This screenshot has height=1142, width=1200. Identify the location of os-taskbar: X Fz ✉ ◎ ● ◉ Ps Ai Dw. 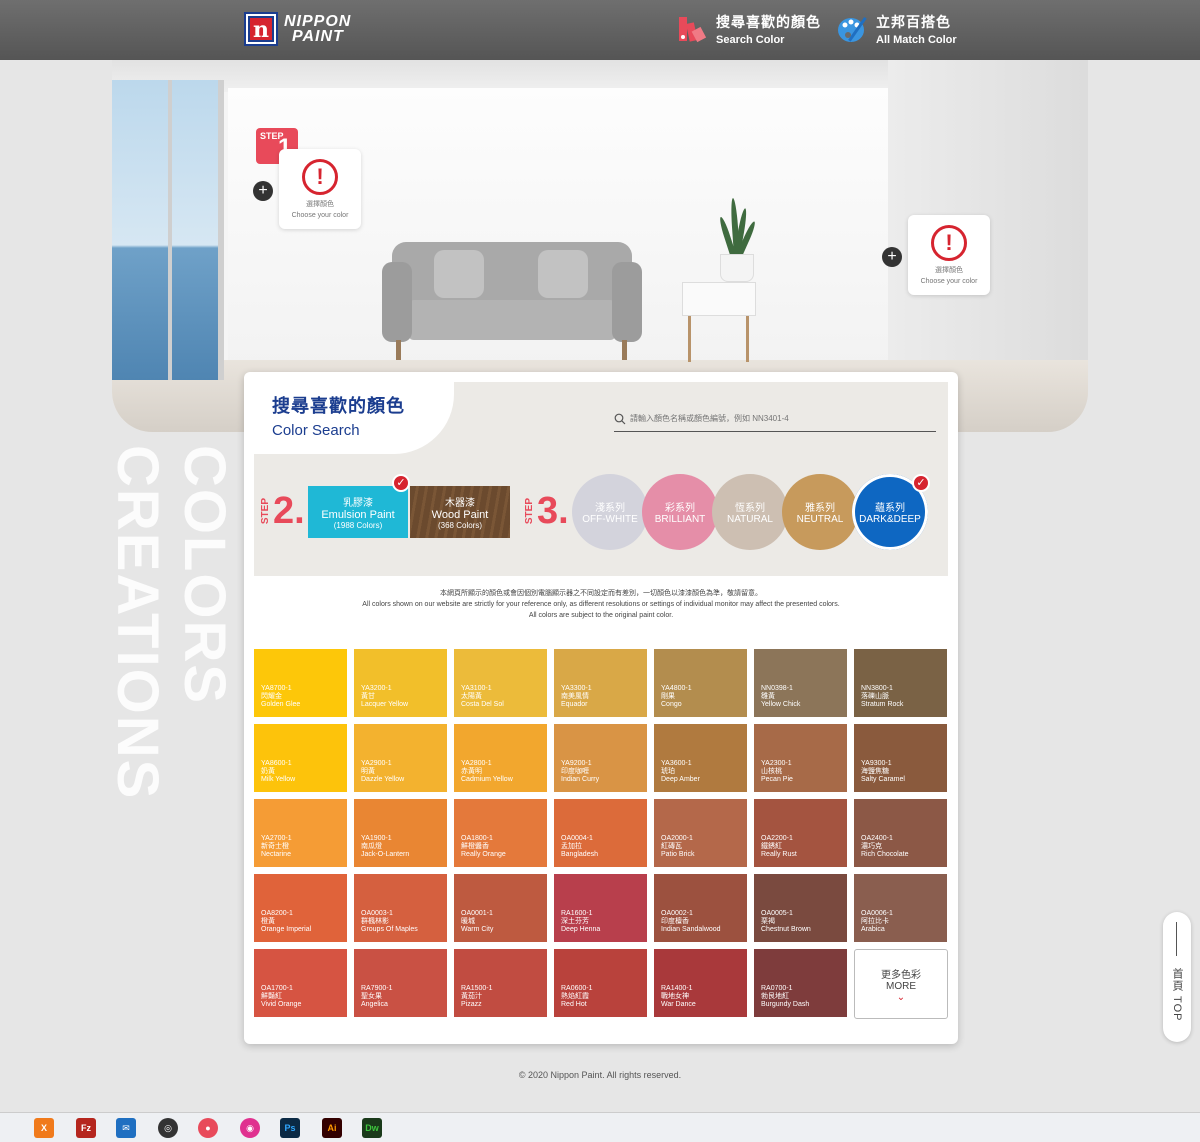
(600, 1127).